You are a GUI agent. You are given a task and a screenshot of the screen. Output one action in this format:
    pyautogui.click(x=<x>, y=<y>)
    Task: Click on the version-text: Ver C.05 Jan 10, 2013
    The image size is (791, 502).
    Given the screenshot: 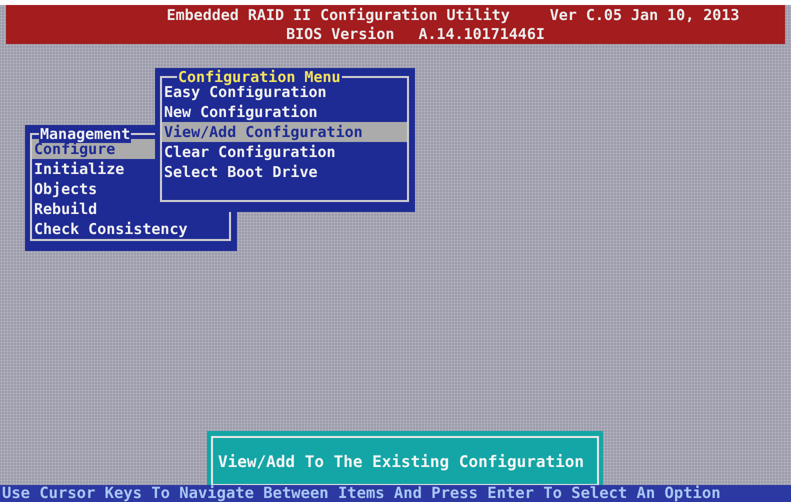 What is the action you would take?
    pyautogui.click(x=645, y=15)
    